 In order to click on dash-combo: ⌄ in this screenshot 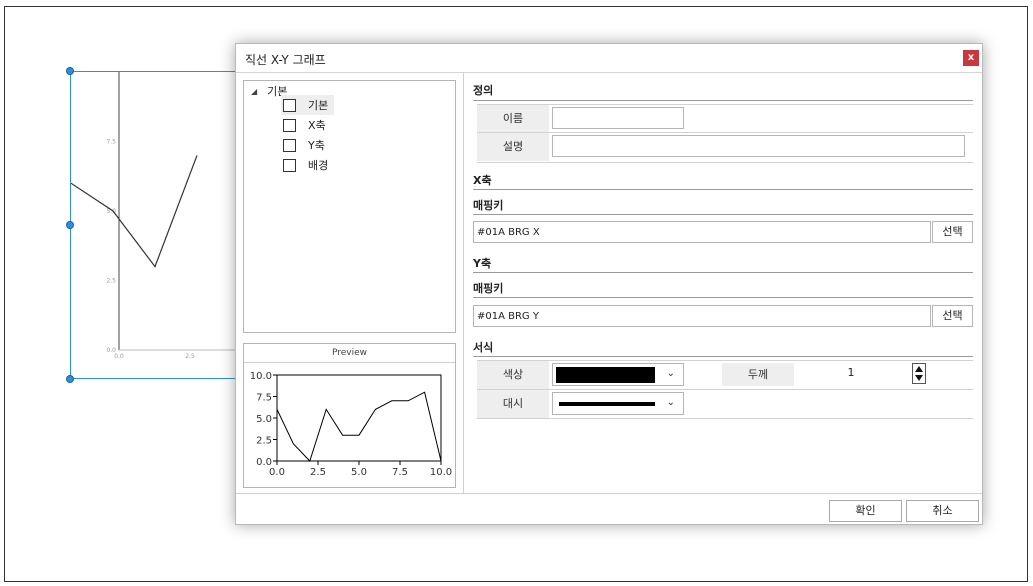, I will do `click(618, 403)`.